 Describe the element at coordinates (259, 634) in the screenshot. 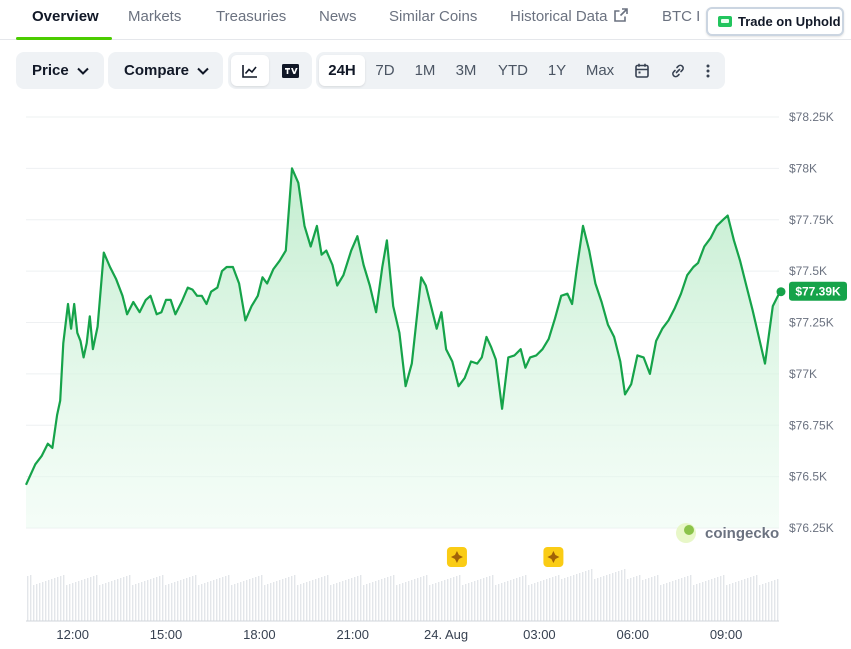

I see `x-tick-label: 18:00` at that location.